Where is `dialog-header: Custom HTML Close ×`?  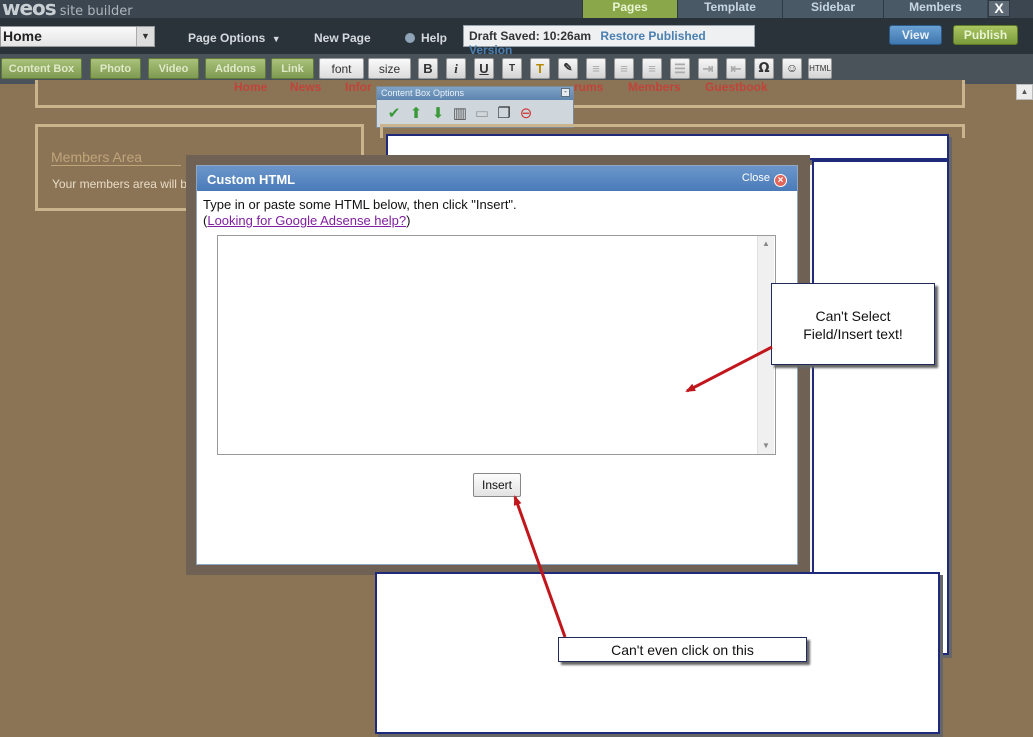
dialog-header: Custom HTML Close × is located at coordinates (497, 178).